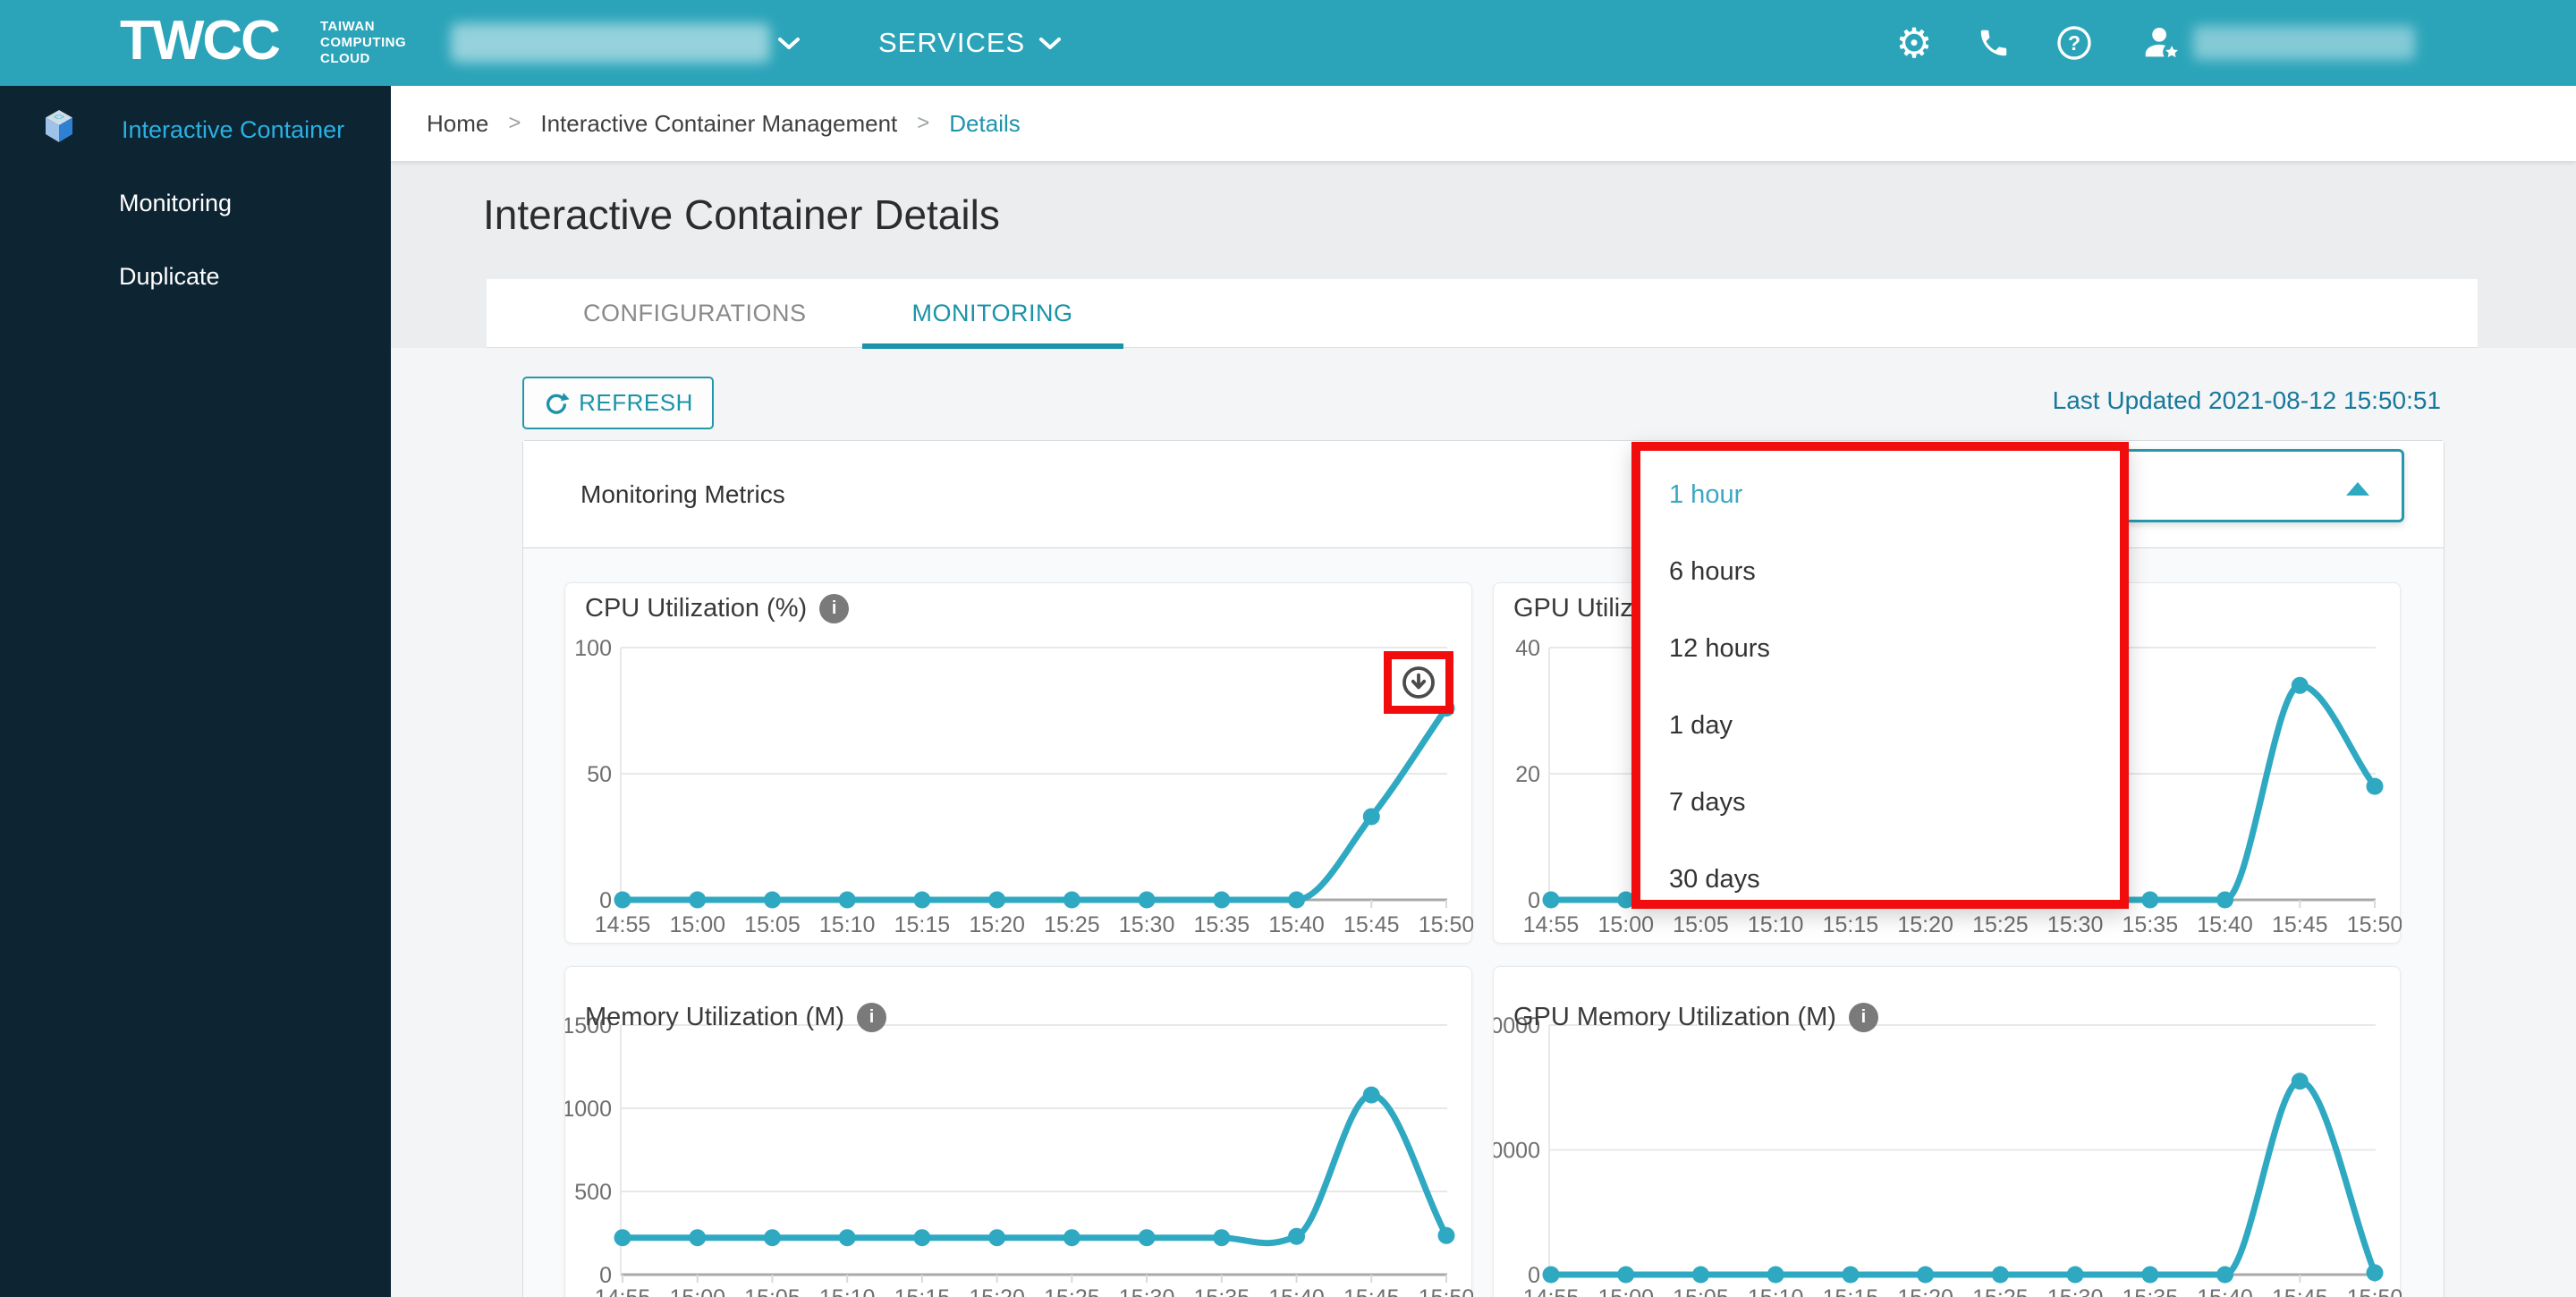  I want to click on phone-contact-icon, so click(1993, 42).